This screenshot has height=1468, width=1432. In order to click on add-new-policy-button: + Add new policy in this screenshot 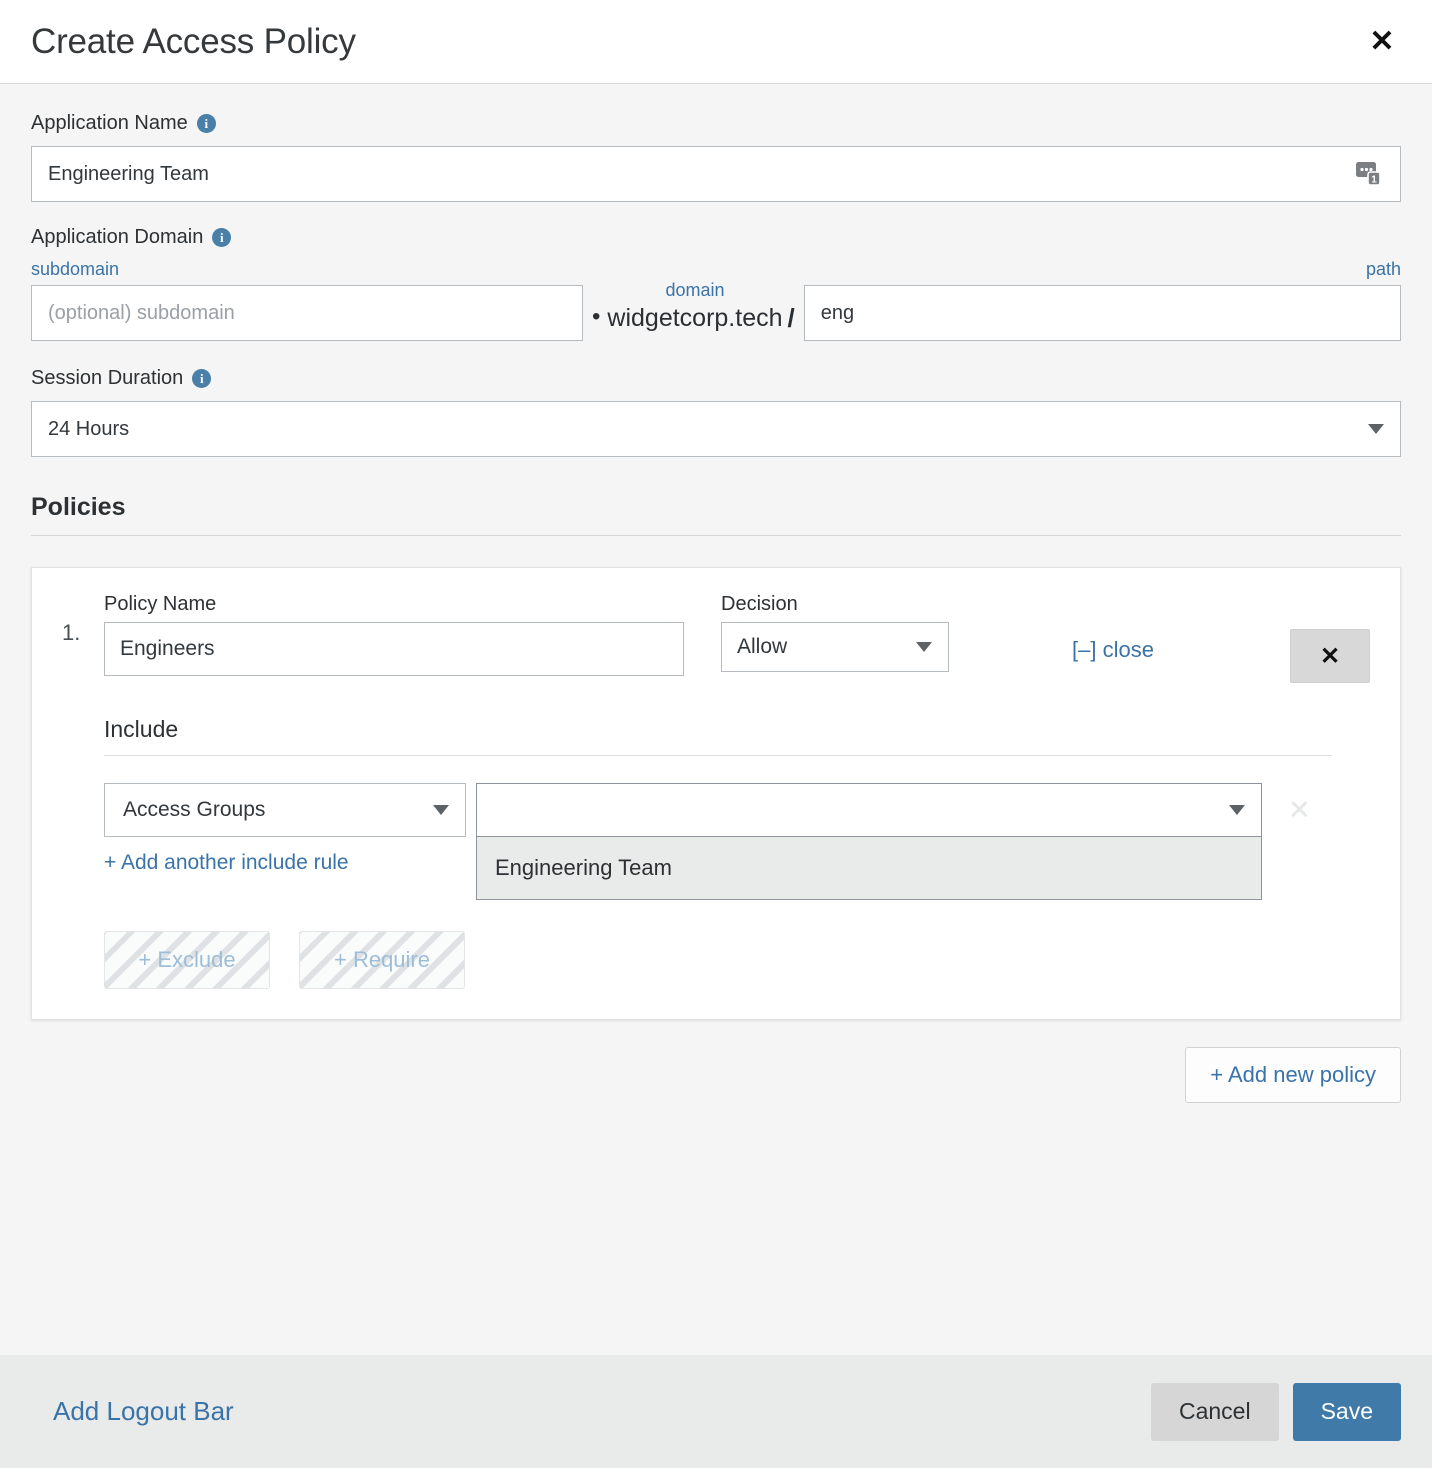, I will do `click(1293, 1075)`.